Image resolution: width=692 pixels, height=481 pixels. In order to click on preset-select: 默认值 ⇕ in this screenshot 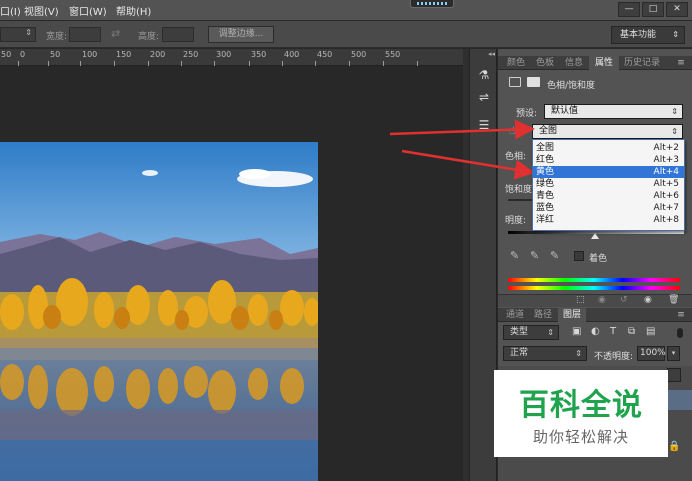, I will do `click(613, 111)`.